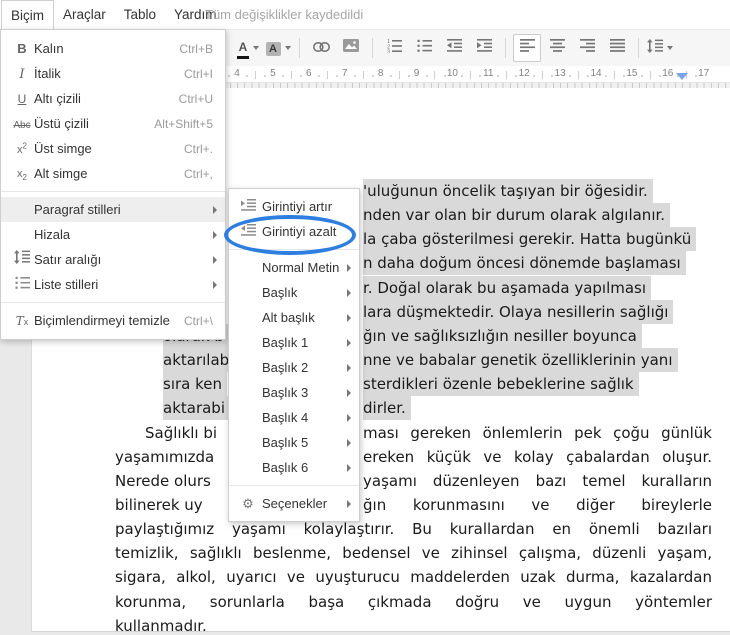 The width and height of the screenshot is (730, 635). Describe the element at coordinates (113, 234) in the screenshot. I see `menu-item-hizala: Hizala` at that location.